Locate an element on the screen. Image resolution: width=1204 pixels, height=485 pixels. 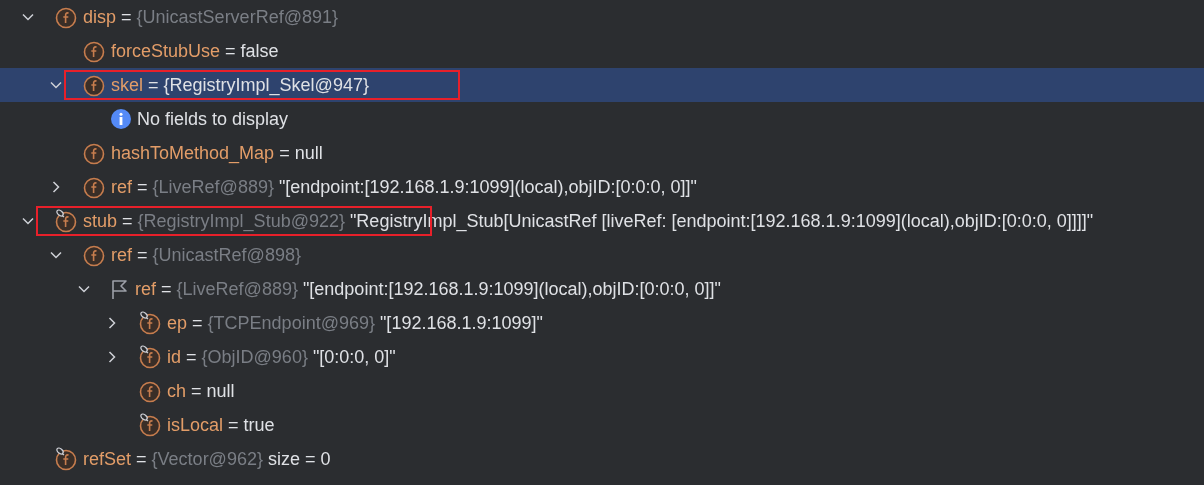
tree-row: ch = null is located at coordinates (602, 391).